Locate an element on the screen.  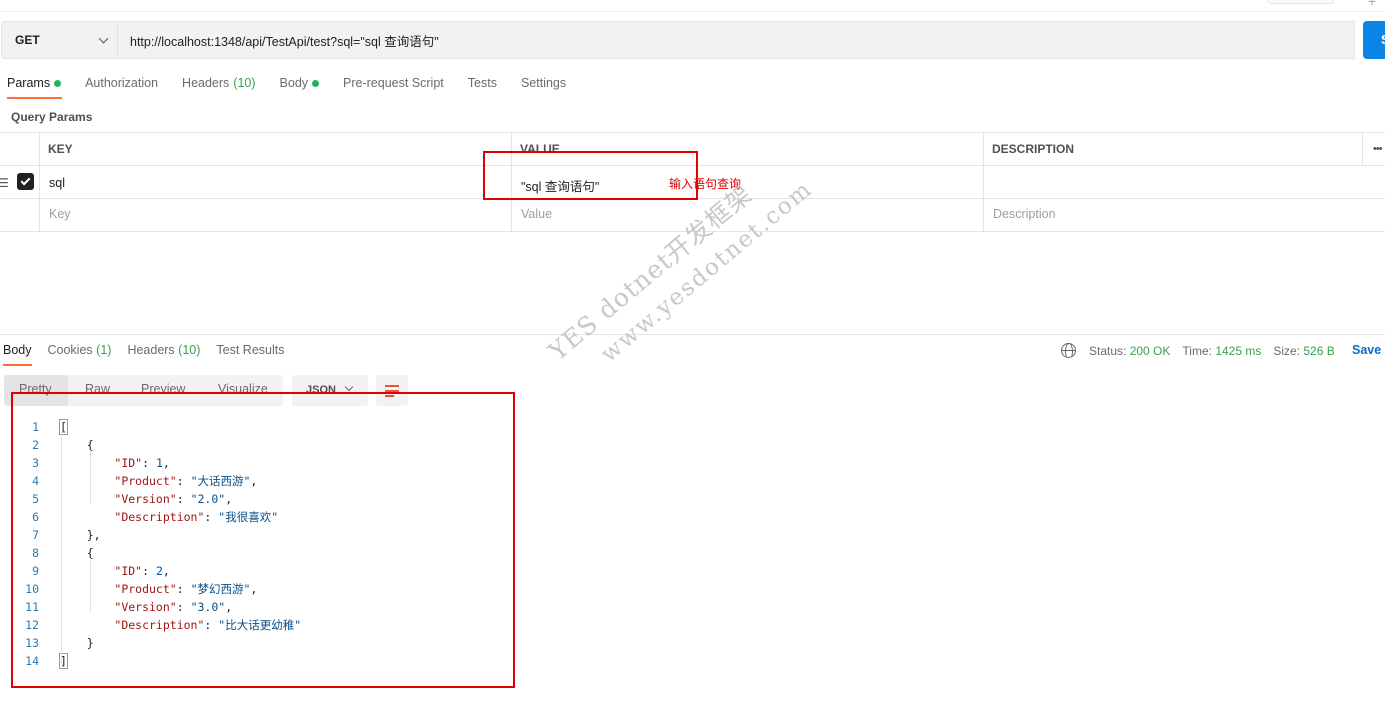
column-header-description: DESCRIPTION is located at coordinates (1033, 149).